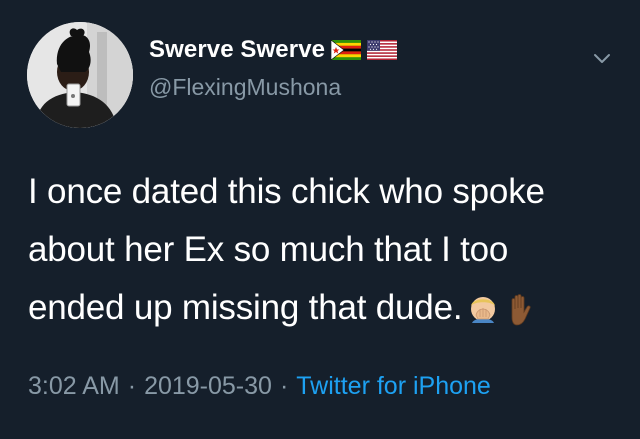  I want to click on raised-hand-emoji, so click(521, 316).